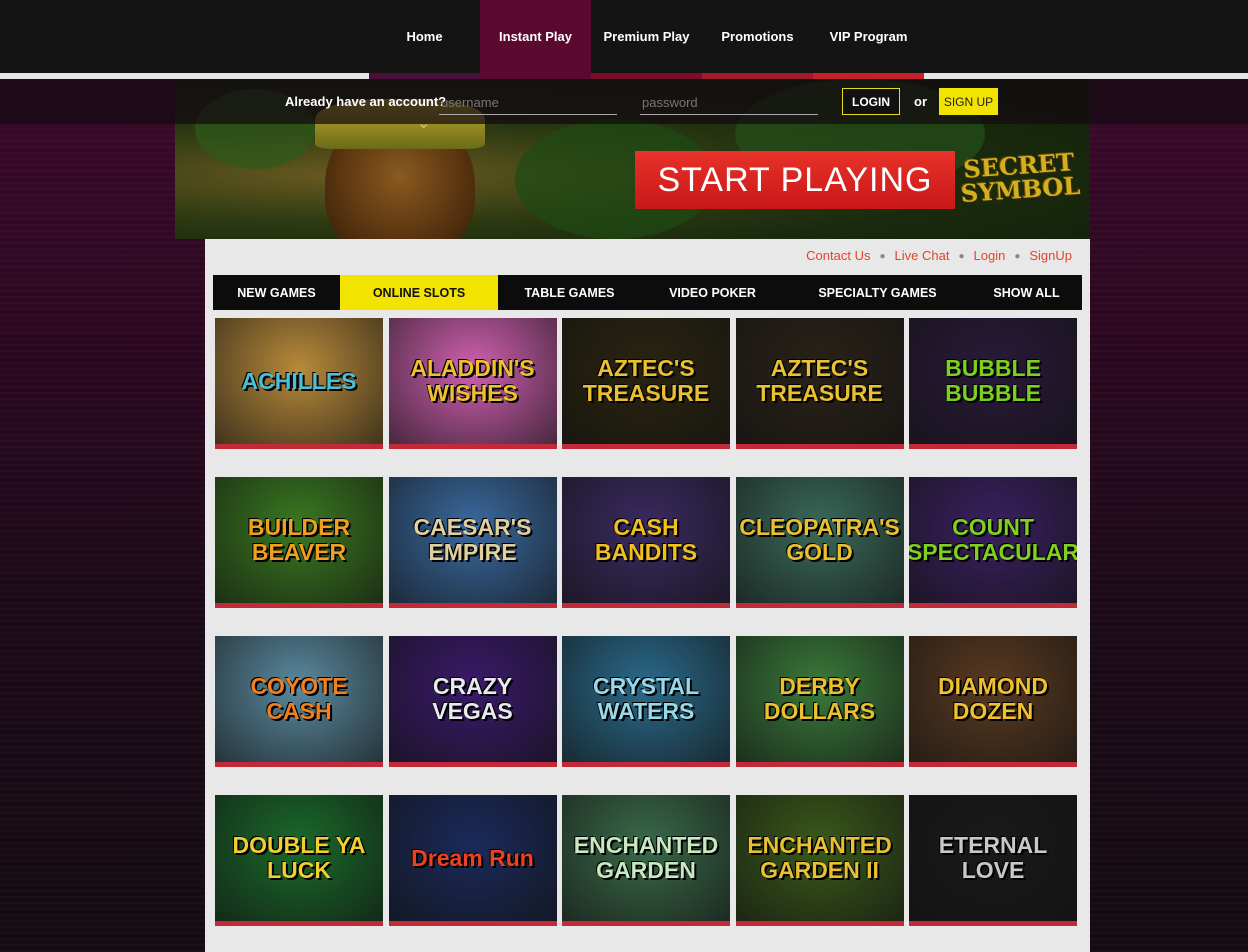 This screenshot has height=952, width=1248. I want to click on game-title: ETERNAL LOVE, so click(993, 857).